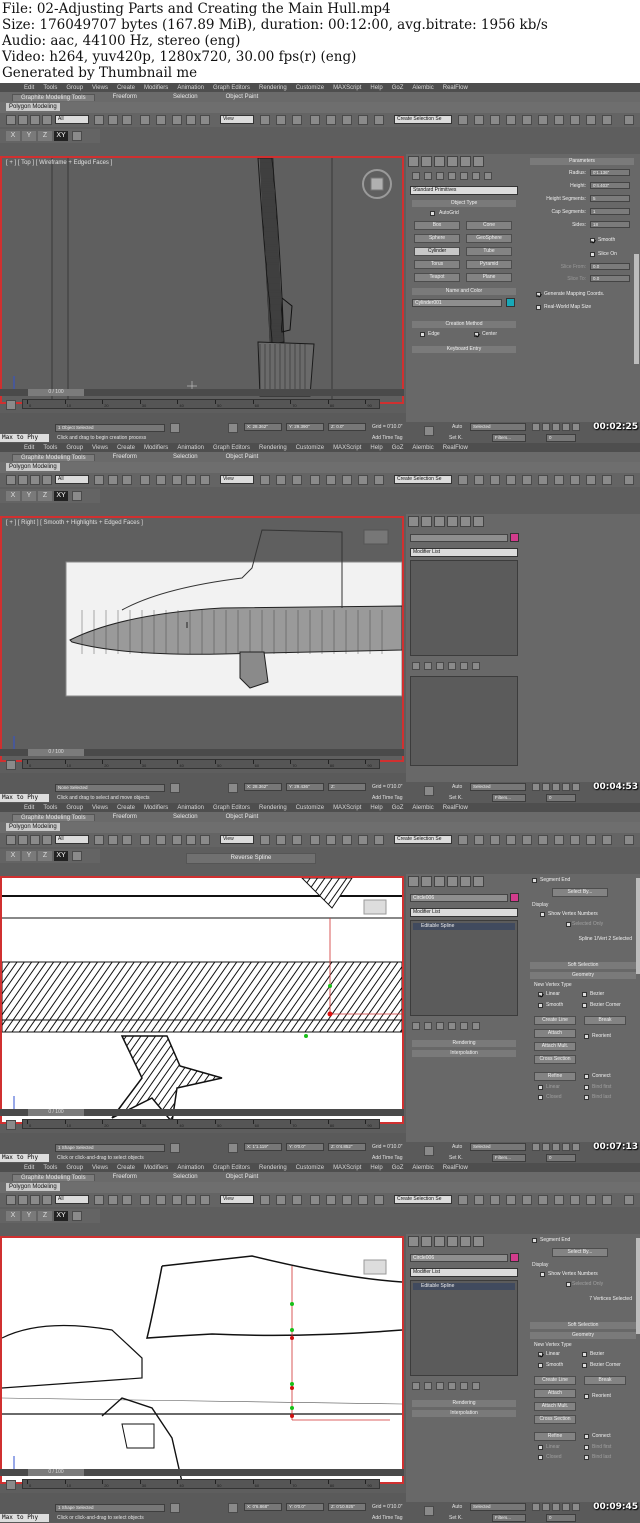  What do you see at coordinates (423, 839) in the screenshot?
I see `named-selection-dropdown: Create Selection Se` at bounding box center [423, 839].